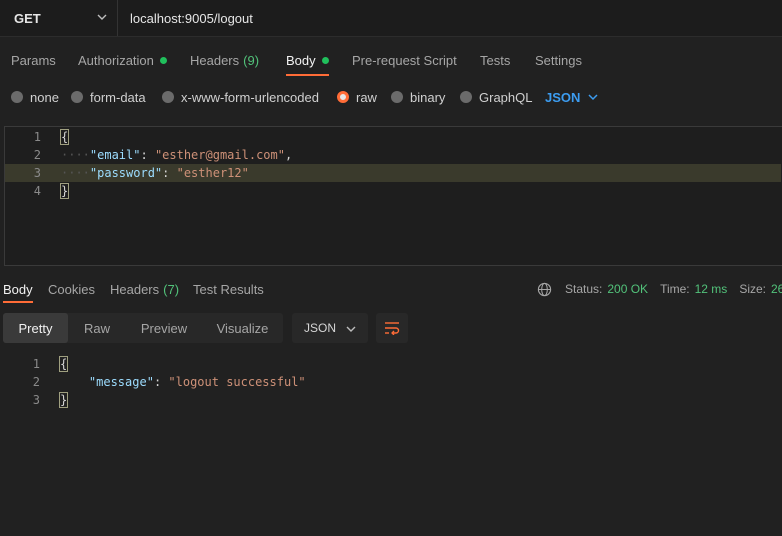  I want to click on response-view-controls: Pretty Raw Preview Visualize JSON, so click(392, 329).